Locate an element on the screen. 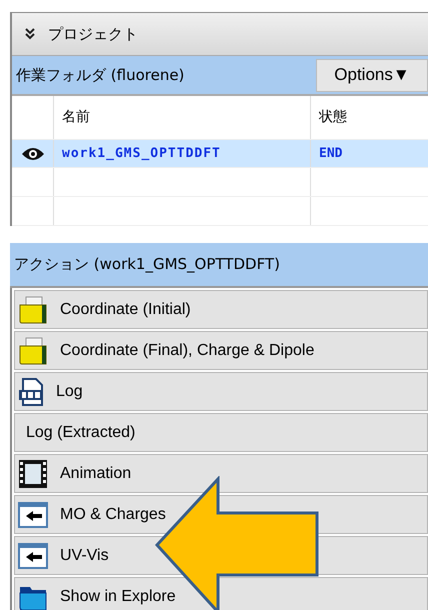 This screenshot has height=610, width=428. eye-icon is located at coordinates (32, 153).